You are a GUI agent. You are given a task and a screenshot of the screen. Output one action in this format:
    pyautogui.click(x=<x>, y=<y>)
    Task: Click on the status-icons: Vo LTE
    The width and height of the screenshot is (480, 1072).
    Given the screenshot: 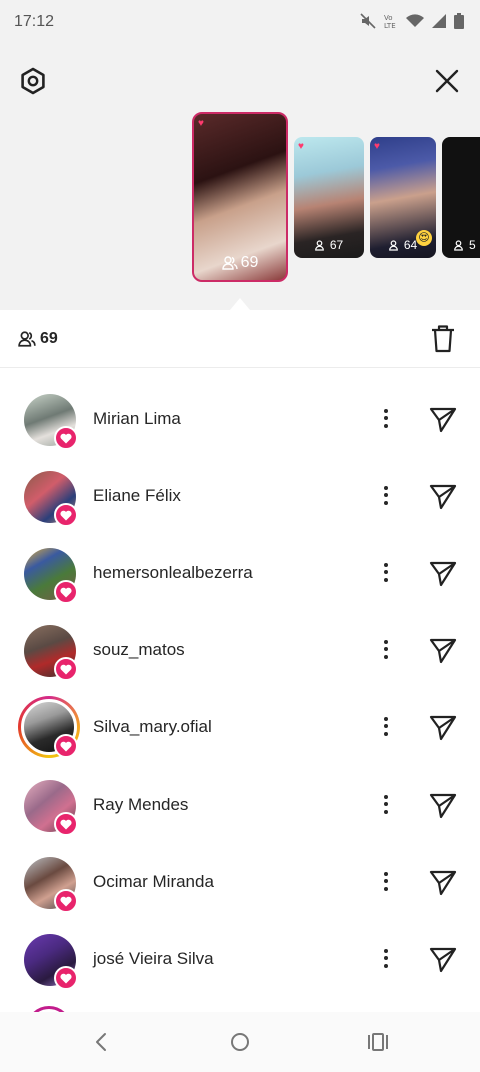 What is the action you would take?
    pyautogui.click(x=412, y=21)
    